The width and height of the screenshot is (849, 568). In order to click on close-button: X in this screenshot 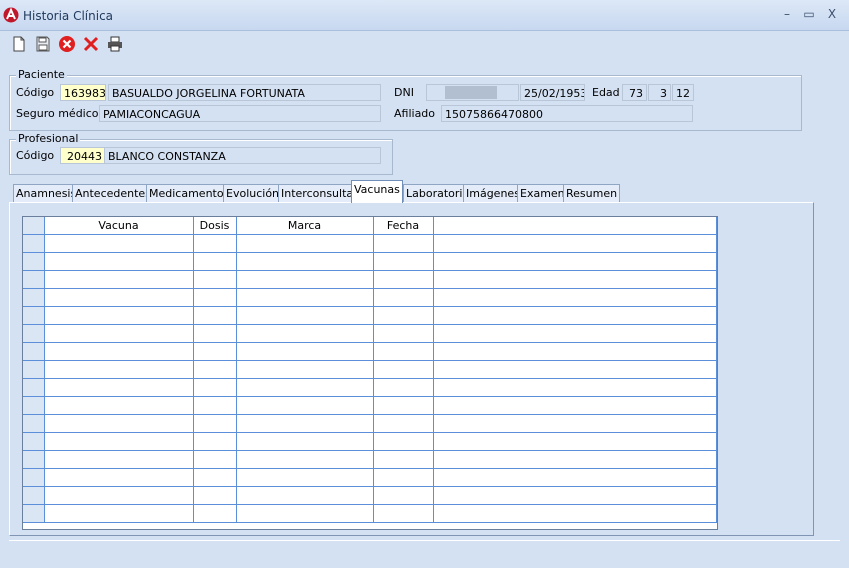, I will do `click(832, 14)`.